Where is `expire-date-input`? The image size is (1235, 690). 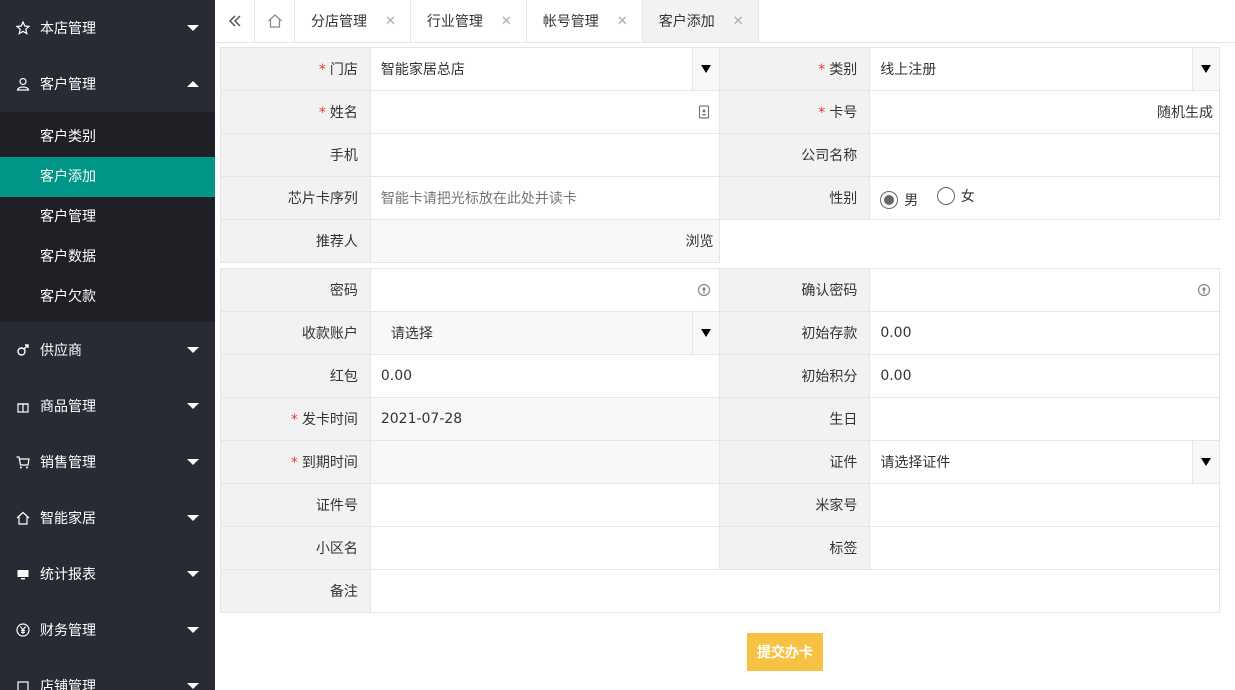
expire-date-input is located at coordinates (545, 462).